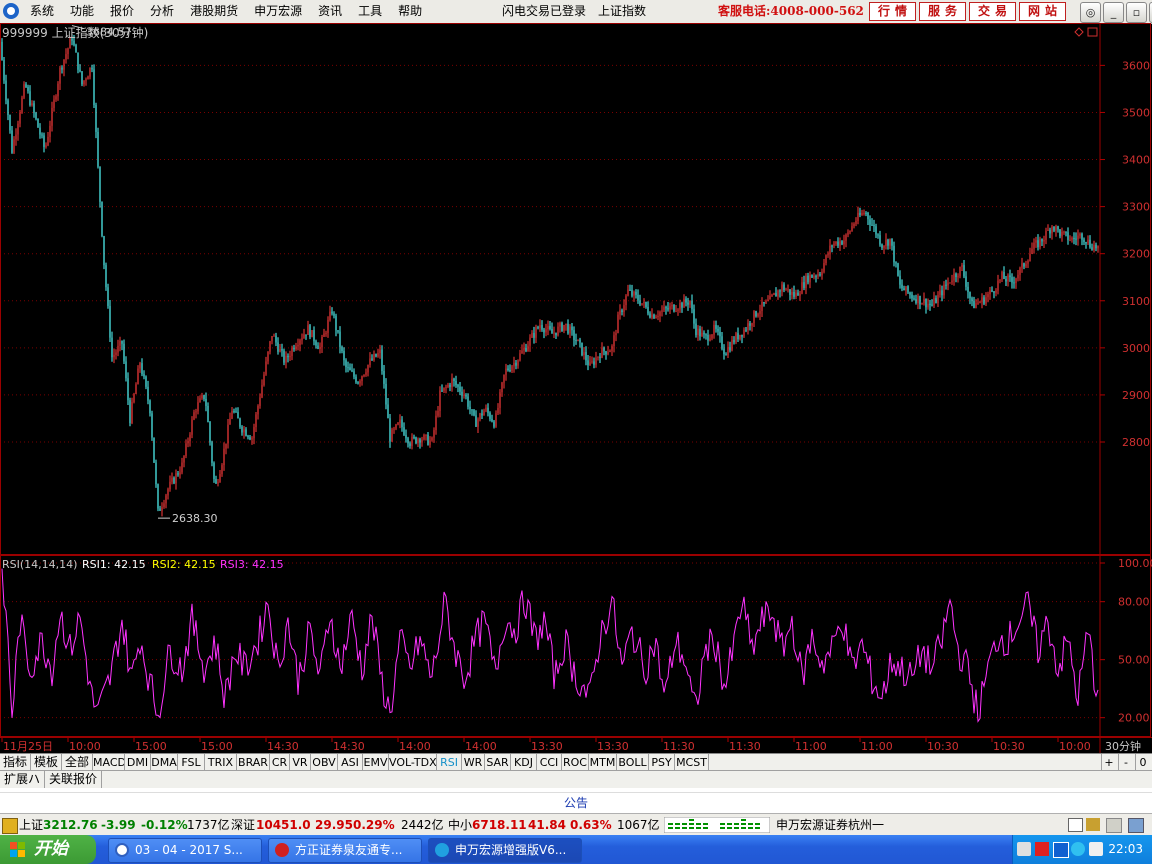  What do you see at coordinates (1113, 12) in the screenshot?
I see `minimize-button: _` at bounding box center [1113, 12].